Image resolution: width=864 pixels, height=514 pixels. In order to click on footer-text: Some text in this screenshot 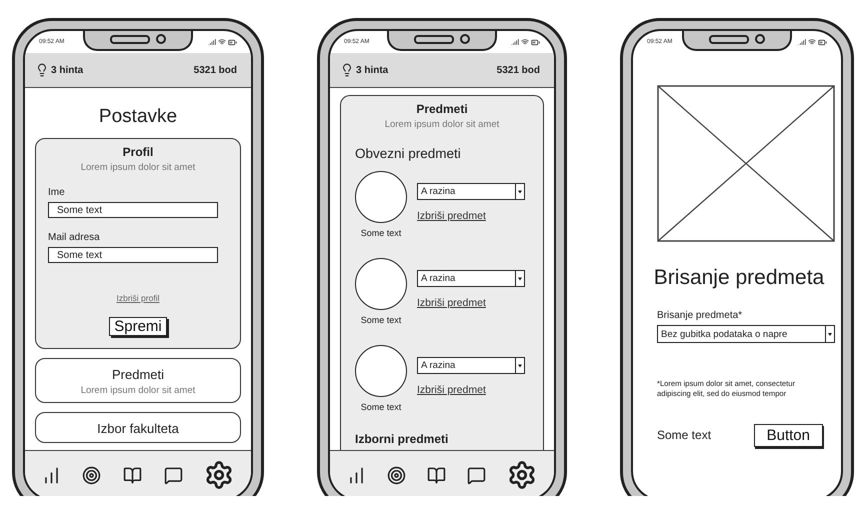, I will do `click(684, 435)`.